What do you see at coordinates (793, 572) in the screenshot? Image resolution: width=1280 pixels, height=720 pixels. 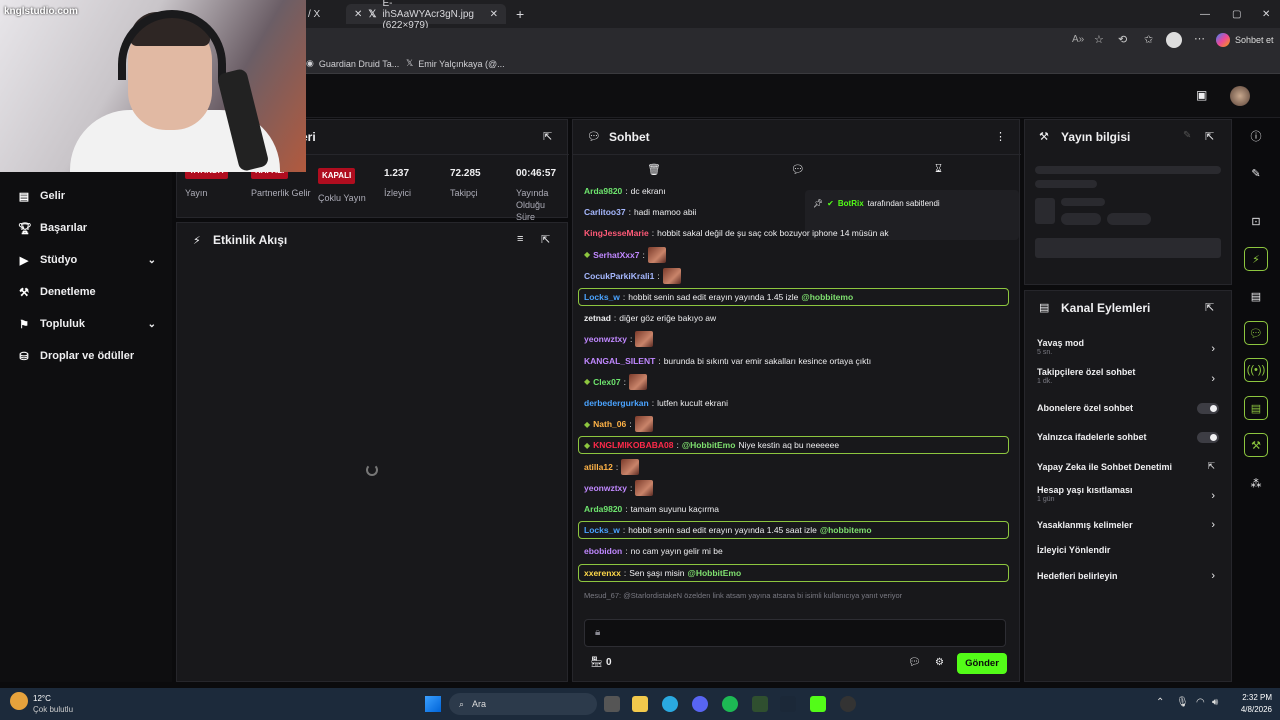 I see `chat-message: xxerenxx: Sen şaşı misin @HobbitEmo` at bounding box center [793, 572].